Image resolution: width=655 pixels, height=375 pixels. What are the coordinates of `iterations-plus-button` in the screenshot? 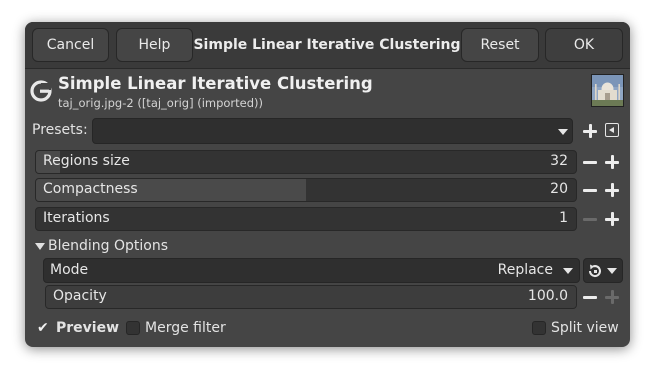 It's located at (612, 219).